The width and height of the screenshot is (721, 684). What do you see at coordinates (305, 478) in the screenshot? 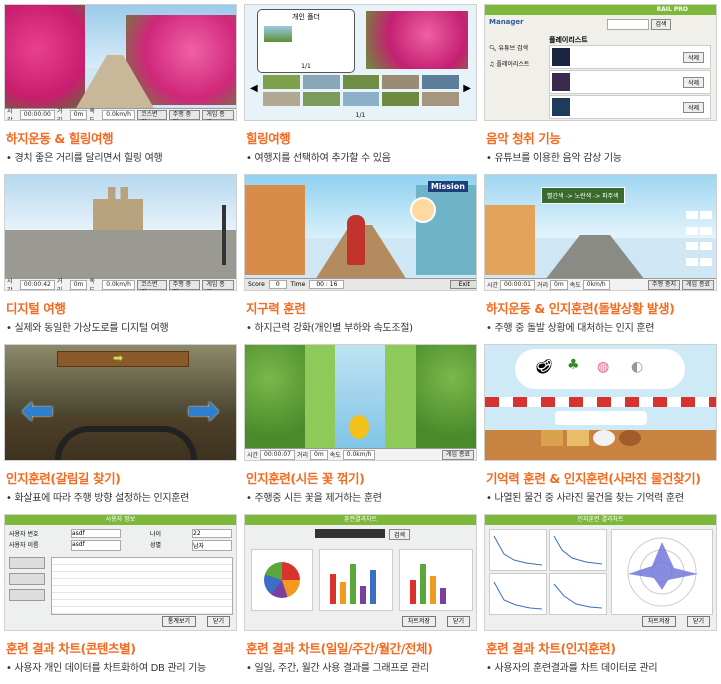
I see `card-title: 인지훈련(시든 꽃 꺾기)` at bounding box center [305, 478].